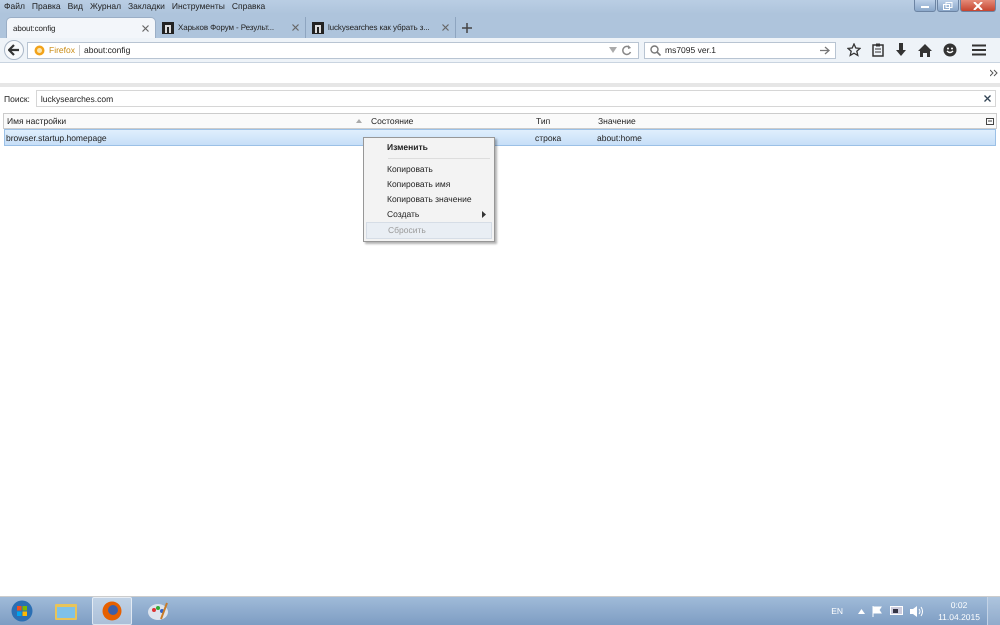 This screenshot has width=1000, height=625. What do you see at coordinates (198, 6) in the screenshot?
I see `menu-item: Инструменты` at bounding box center [198, 6].